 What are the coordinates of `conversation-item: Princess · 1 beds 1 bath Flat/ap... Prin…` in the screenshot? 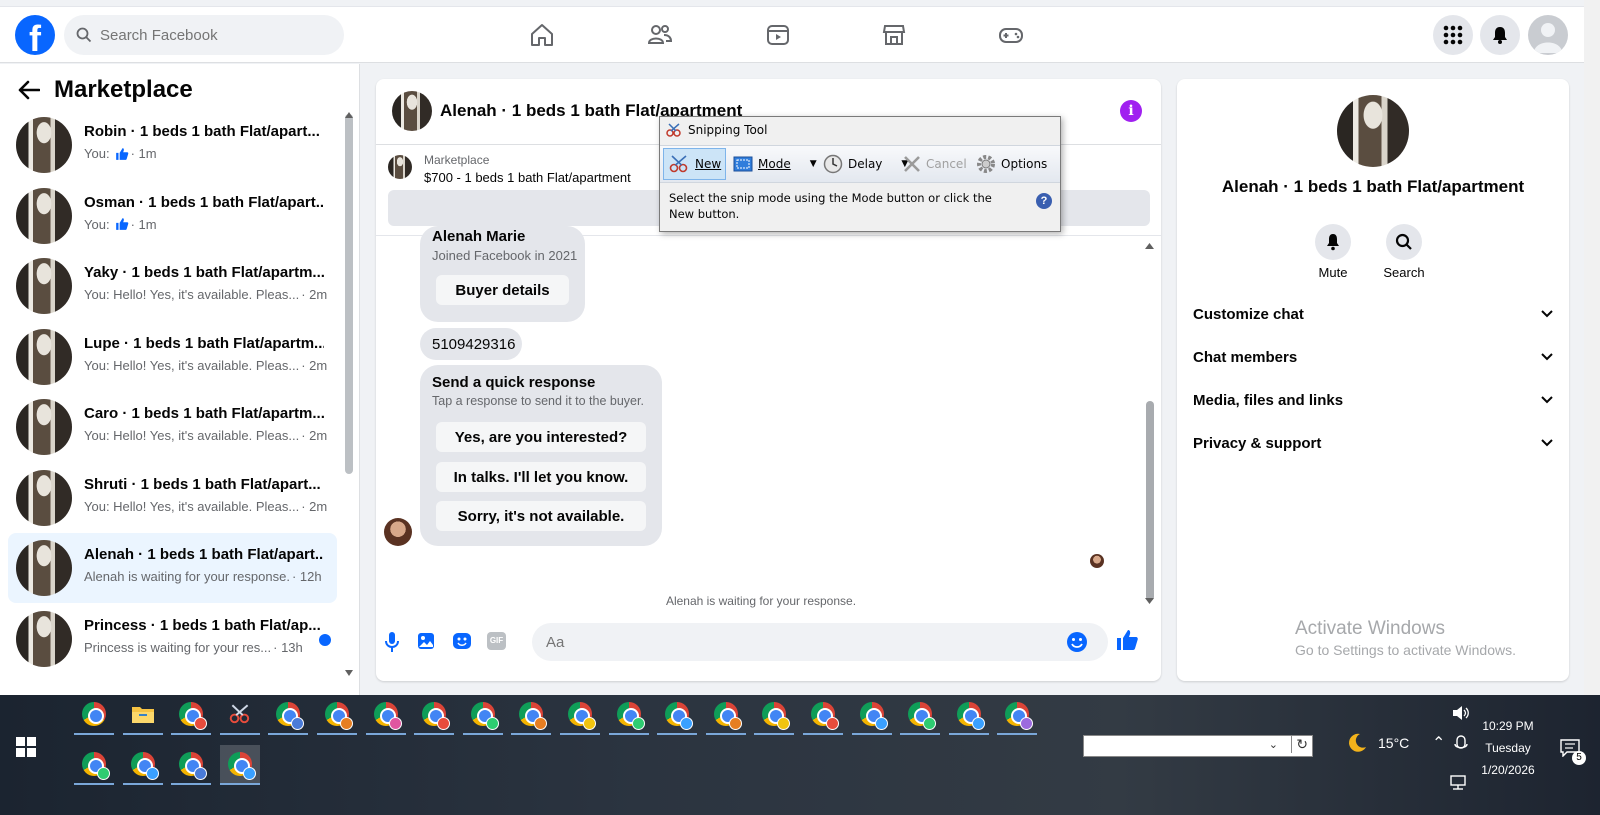 It's located at (172, 639).